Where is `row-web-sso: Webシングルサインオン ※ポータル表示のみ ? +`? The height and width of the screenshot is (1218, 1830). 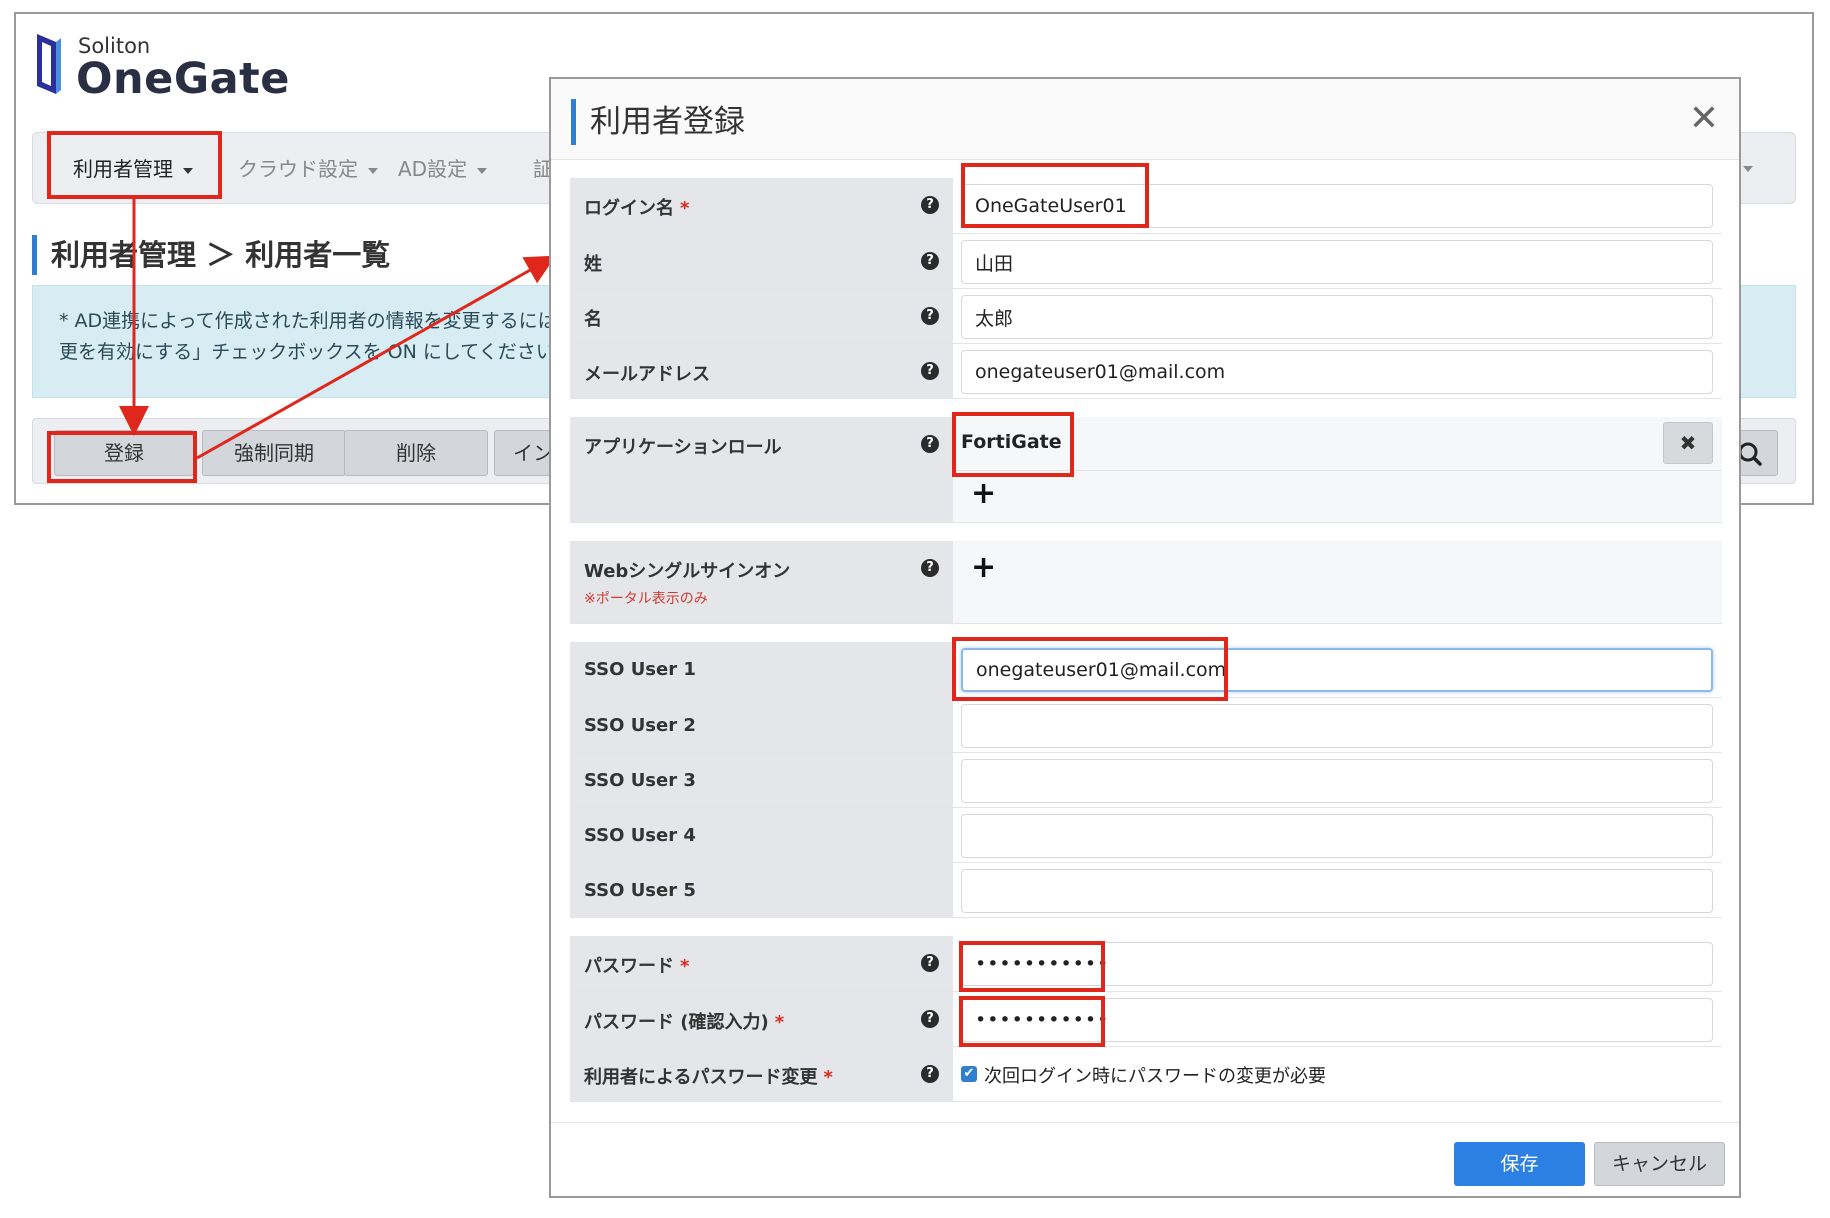 row-web-sso: Webシングルサインオン ※ポータル表示のみ ? + is located at coordinates (1146, 582).